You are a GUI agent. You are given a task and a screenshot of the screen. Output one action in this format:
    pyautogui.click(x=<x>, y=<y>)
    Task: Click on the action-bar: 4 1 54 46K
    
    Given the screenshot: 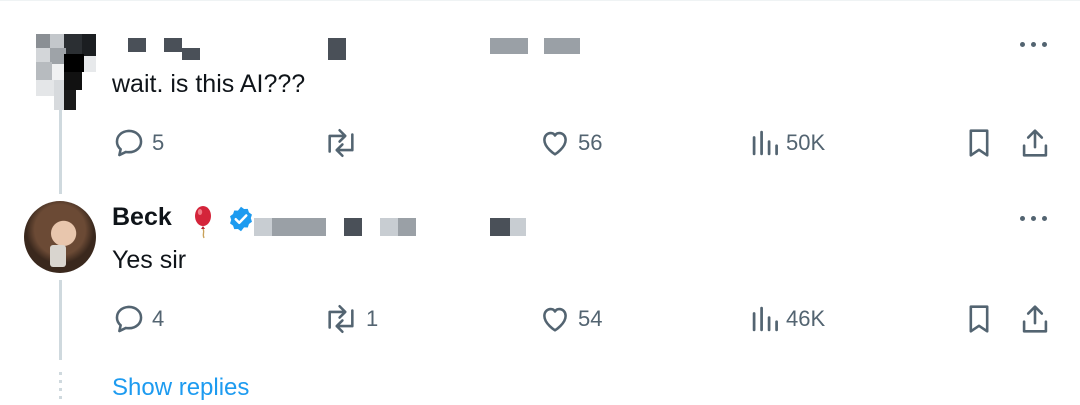 What is the action you would take?
    pyautogui.click(x=540, y=320)
    